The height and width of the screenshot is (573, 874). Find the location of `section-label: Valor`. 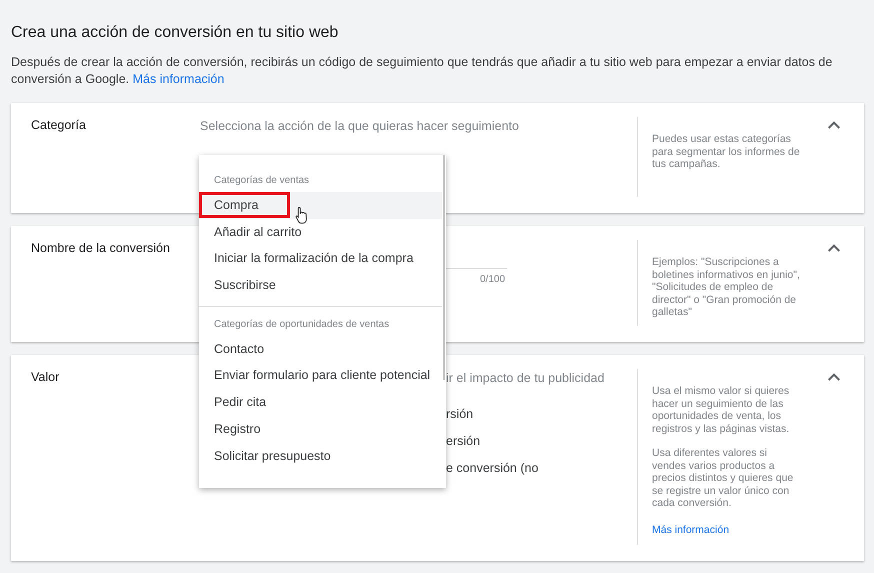

section-label: Valor is located at coordinates (45, 377).